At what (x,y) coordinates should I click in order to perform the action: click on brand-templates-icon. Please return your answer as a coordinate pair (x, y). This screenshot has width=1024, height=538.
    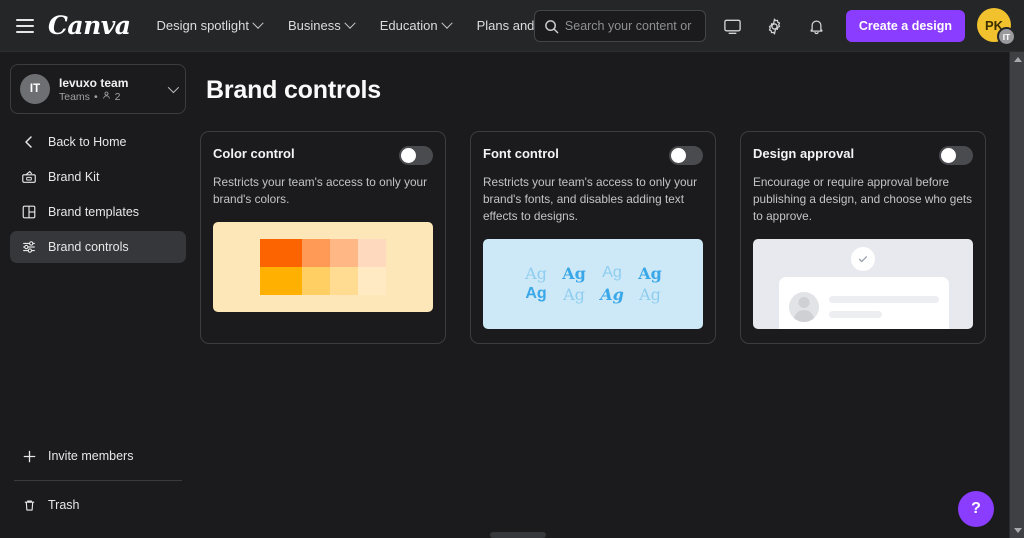
    Looking at the image, I should click on (29, 212).